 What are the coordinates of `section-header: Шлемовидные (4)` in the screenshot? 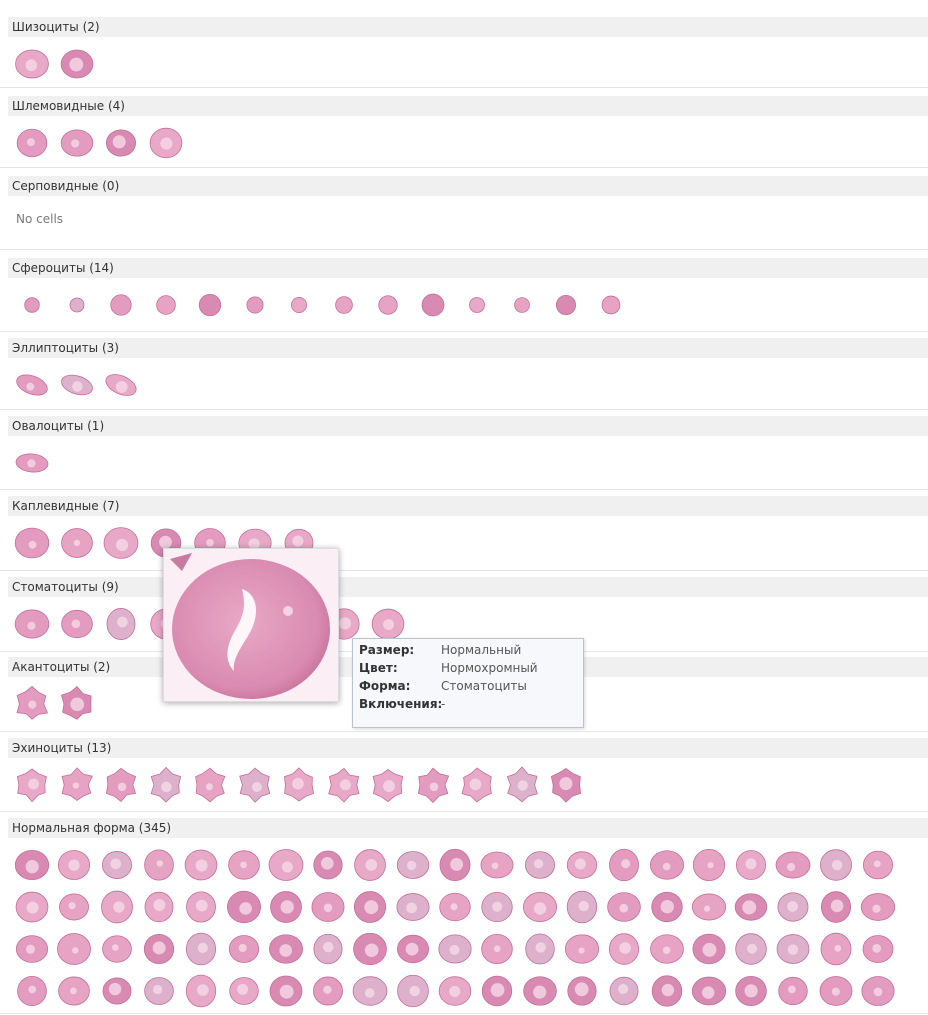 It's located at (468, 106).